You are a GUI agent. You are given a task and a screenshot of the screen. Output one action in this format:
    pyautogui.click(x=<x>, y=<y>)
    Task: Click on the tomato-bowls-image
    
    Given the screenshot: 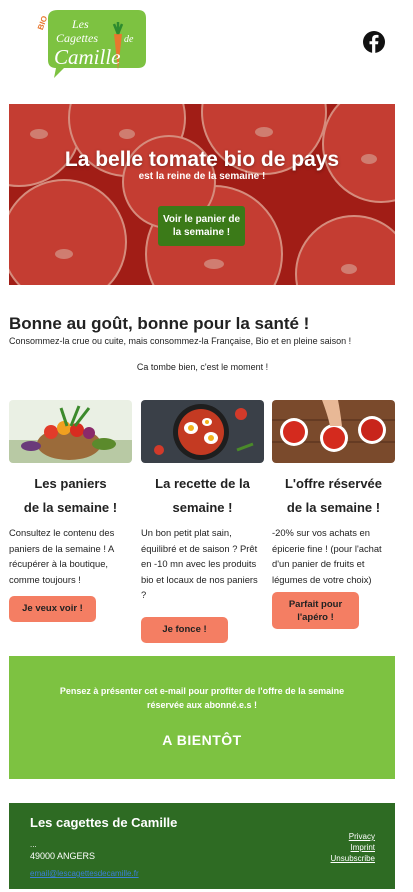 What is the action you would take?
    pyautogui.click(x=333, y=431)
    